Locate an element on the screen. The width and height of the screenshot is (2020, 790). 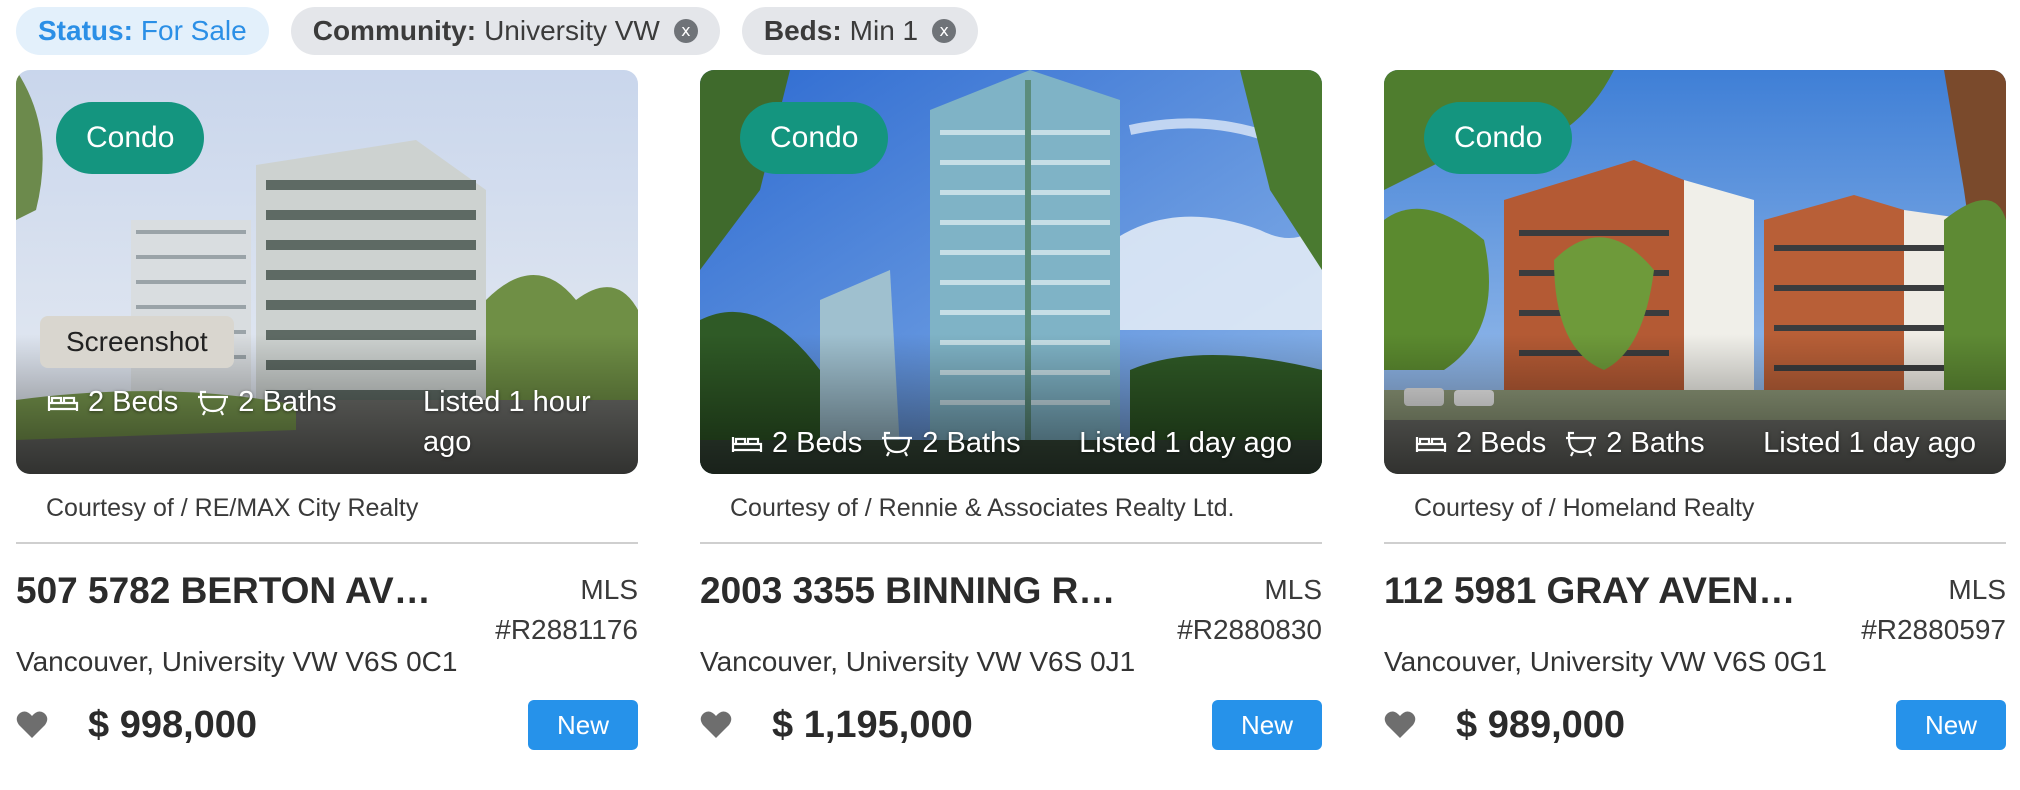
listing-address: 507 5782 BERTON AVENUE is located at coordinates (226, 610).